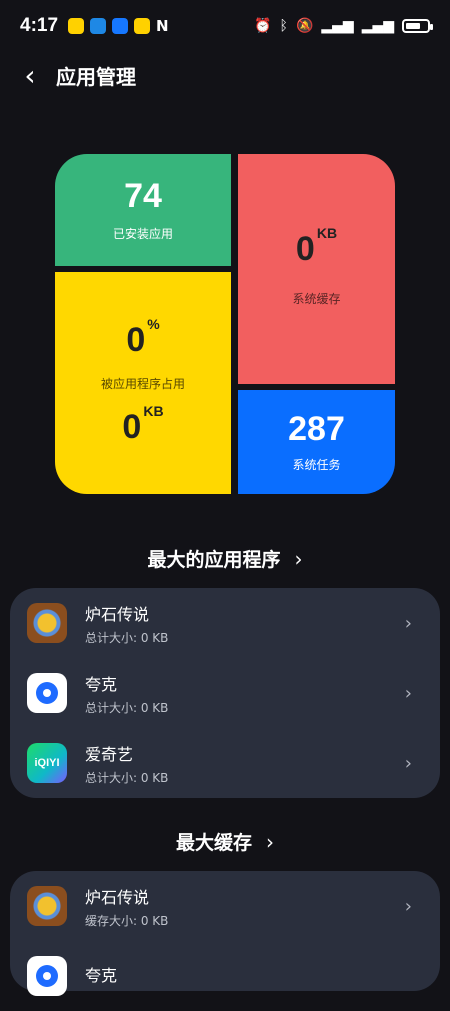 The width and height of the screenshot is (450, 1011). I want to click on list-item: 夸克, so click(225, 976).